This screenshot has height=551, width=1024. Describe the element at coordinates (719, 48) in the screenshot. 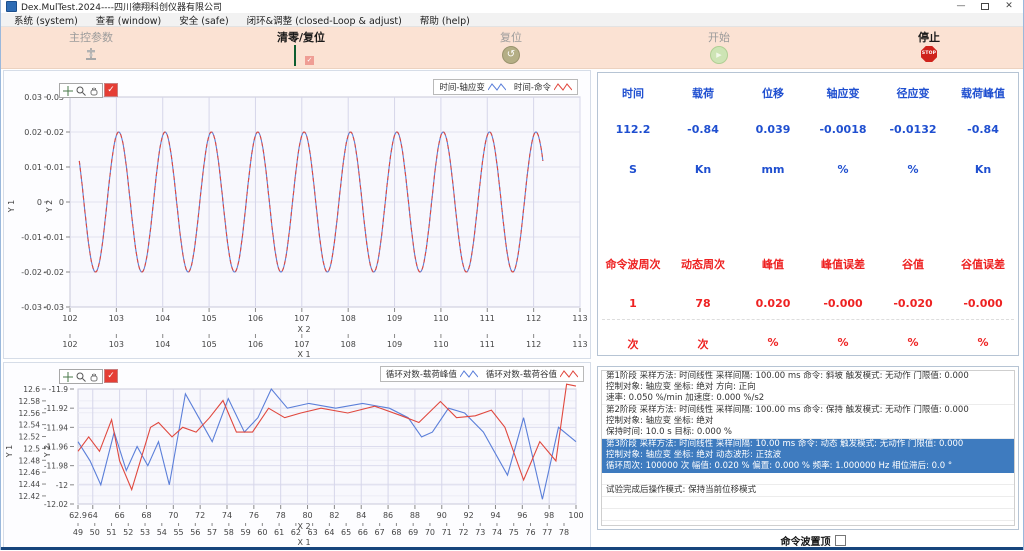

I see `toolbar-button-start: 开始 ▶` at that location.